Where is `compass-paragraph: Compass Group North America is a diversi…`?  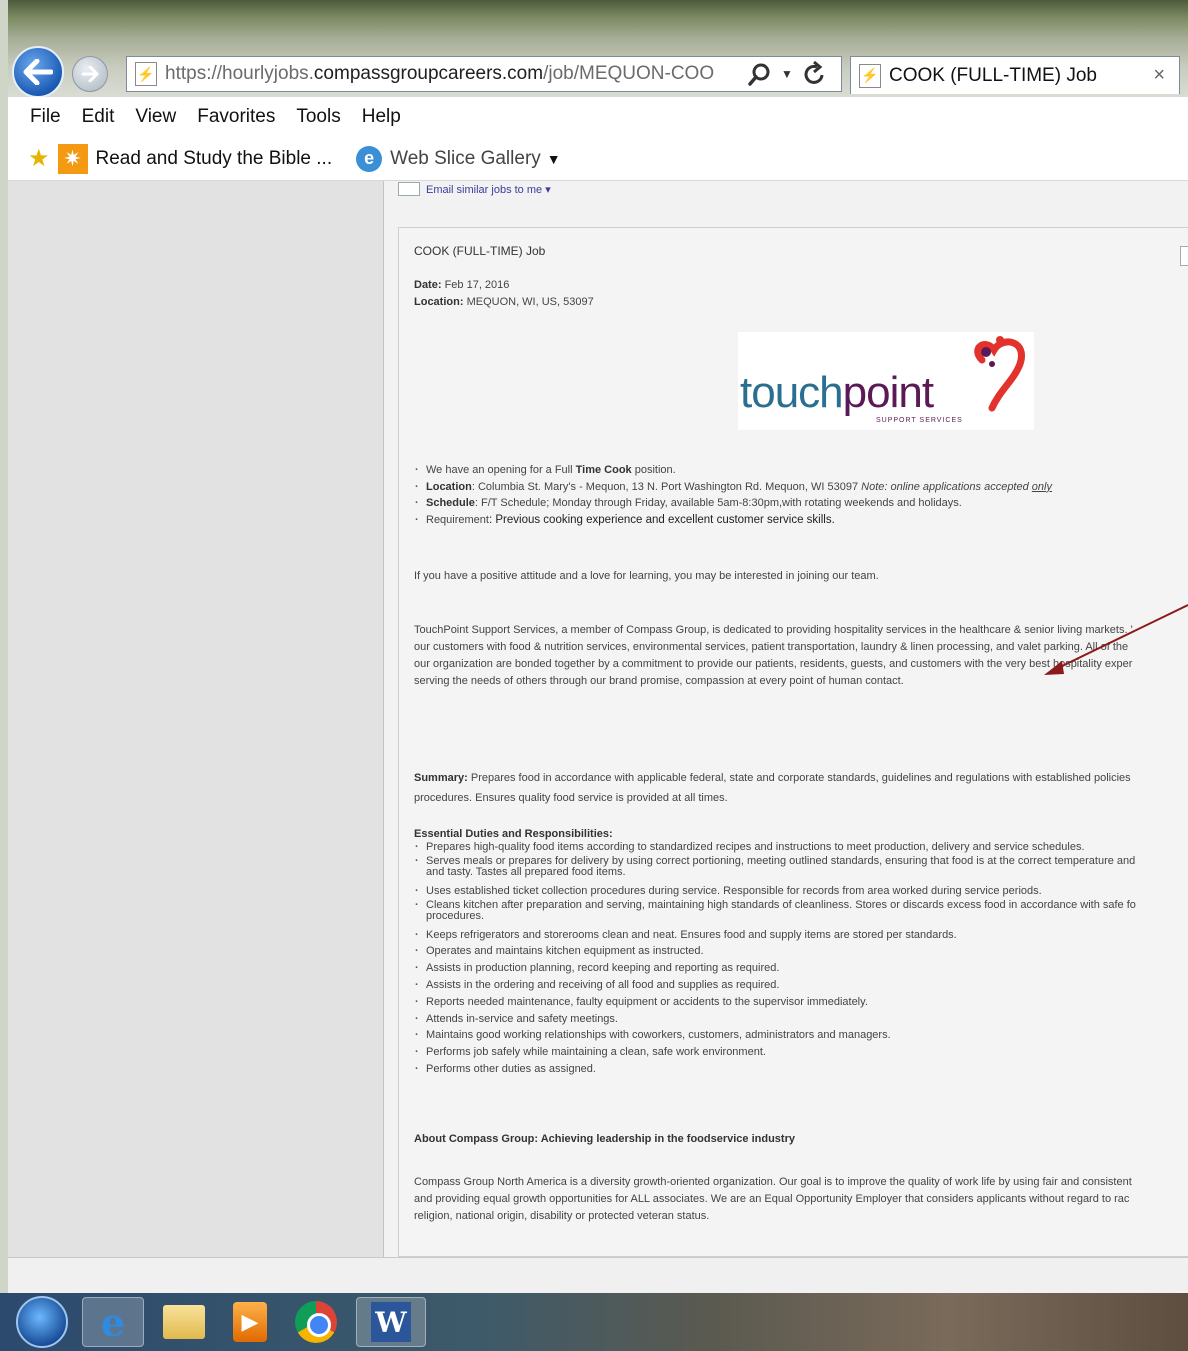 compass-paragraph: Compass Group North America is a diversi… is located at coordinates (773, 1199).